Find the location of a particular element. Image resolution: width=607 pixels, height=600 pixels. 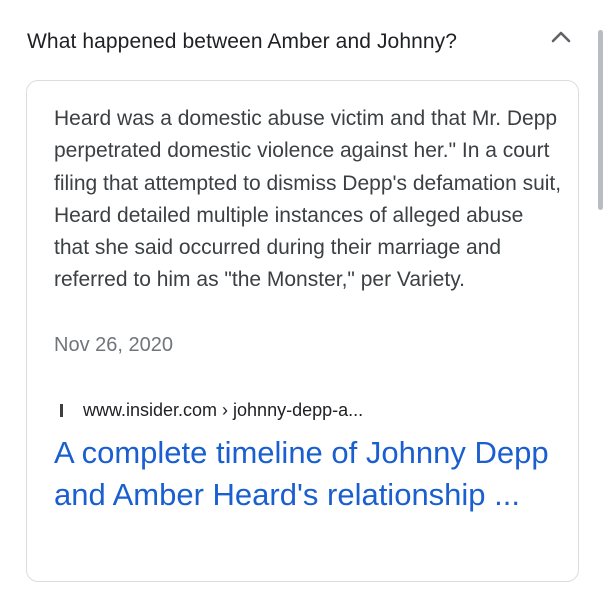

site-favicon-icon is located at coordinates (61, 410).